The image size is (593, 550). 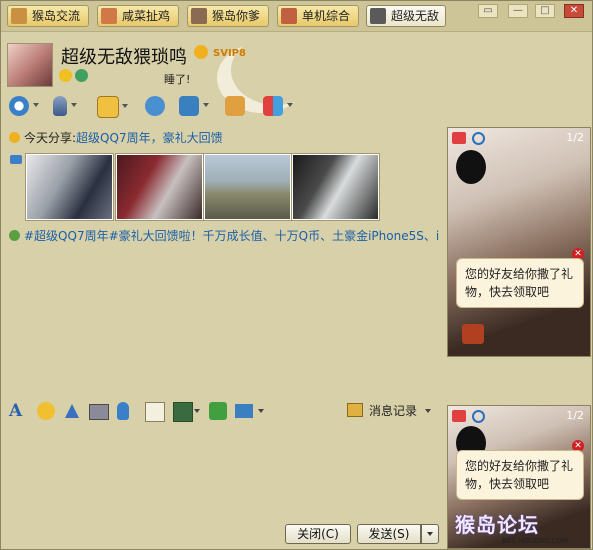 What do you see at coordinates (229, 53) in the screenshot?
I see `svip-badge: SVIP8` at bounding box center [229, 53].